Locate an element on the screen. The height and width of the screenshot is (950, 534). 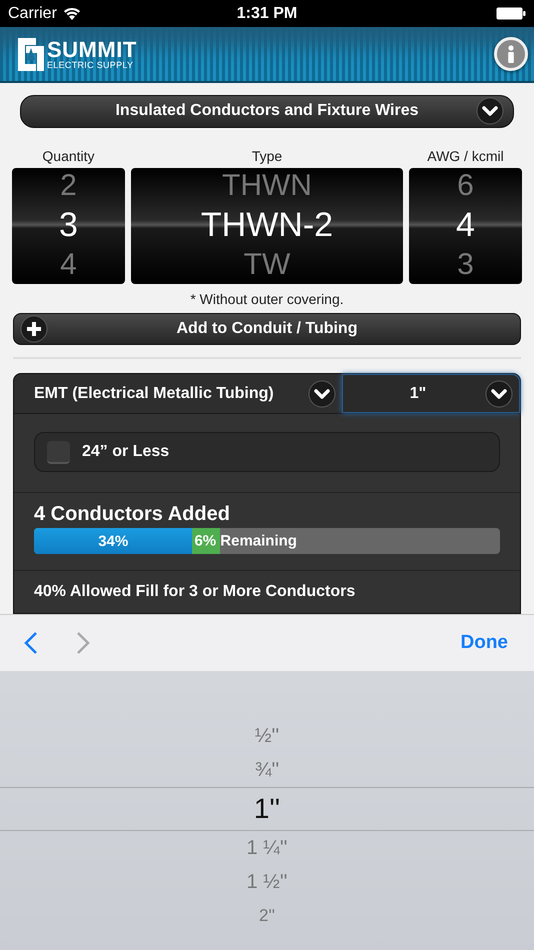
battery-icon is located at coordinates (511, 13).